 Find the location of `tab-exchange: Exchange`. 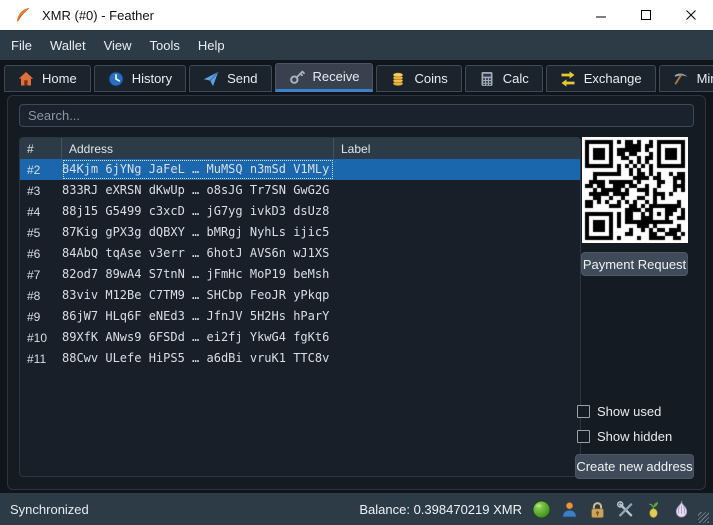

tab-exchange: Exchange is located at coordinates (600, 78).